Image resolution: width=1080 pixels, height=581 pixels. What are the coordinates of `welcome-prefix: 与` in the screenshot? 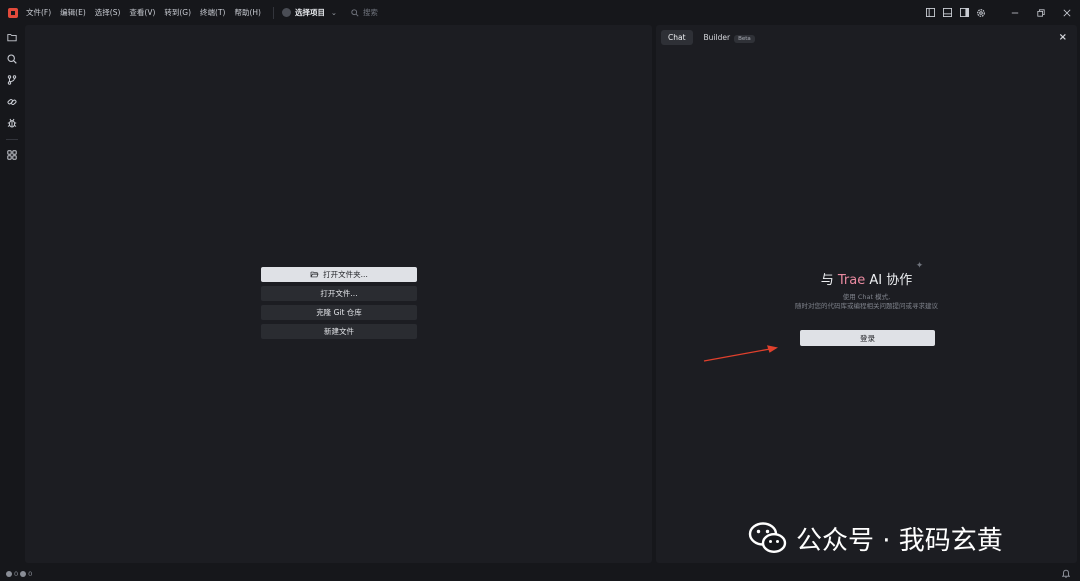 It's located at (829, 280).